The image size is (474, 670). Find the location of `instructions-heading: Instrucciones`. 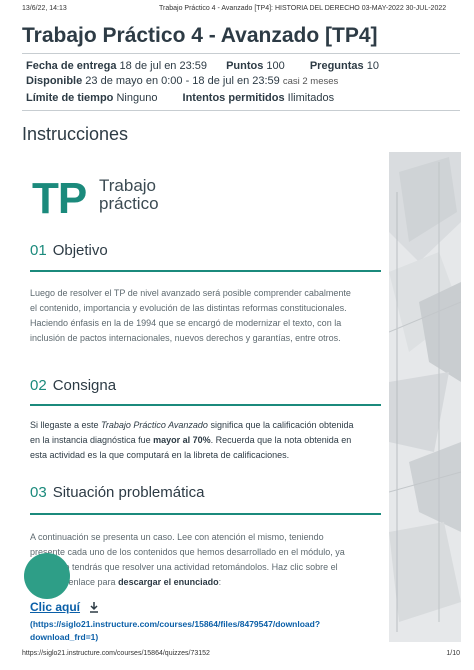

instructions-heading: Instrucciones is located at coordinates (75, 134).